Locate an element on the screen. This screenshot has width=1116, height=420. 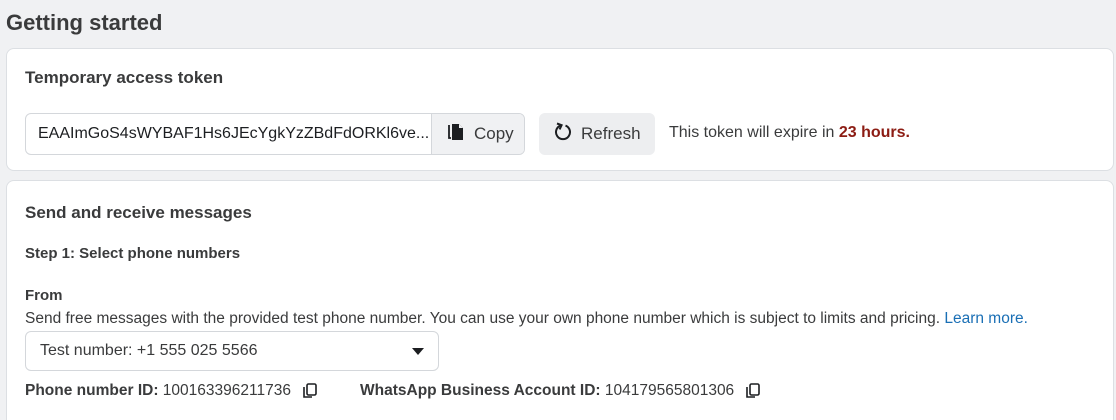
selected-phone-number: Test number: +1 555 025 5566 is located at coordinates (149, 350).